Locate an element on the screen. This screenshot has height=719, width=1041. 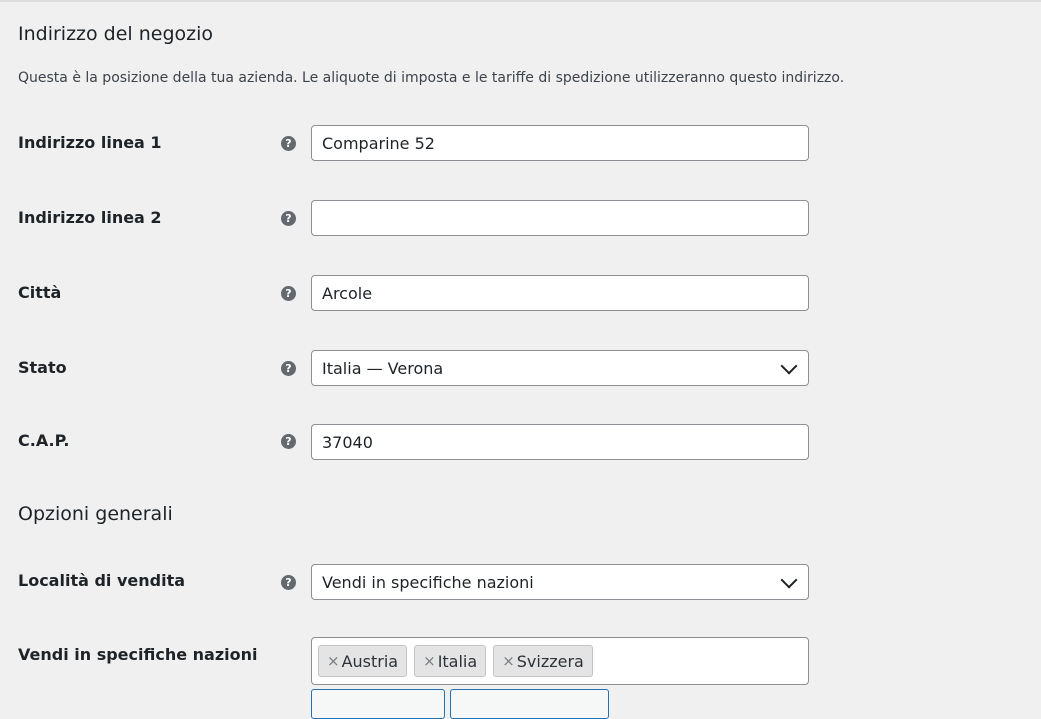
address-line1-input: Comparine 52 is located at coordinates (560, 143).